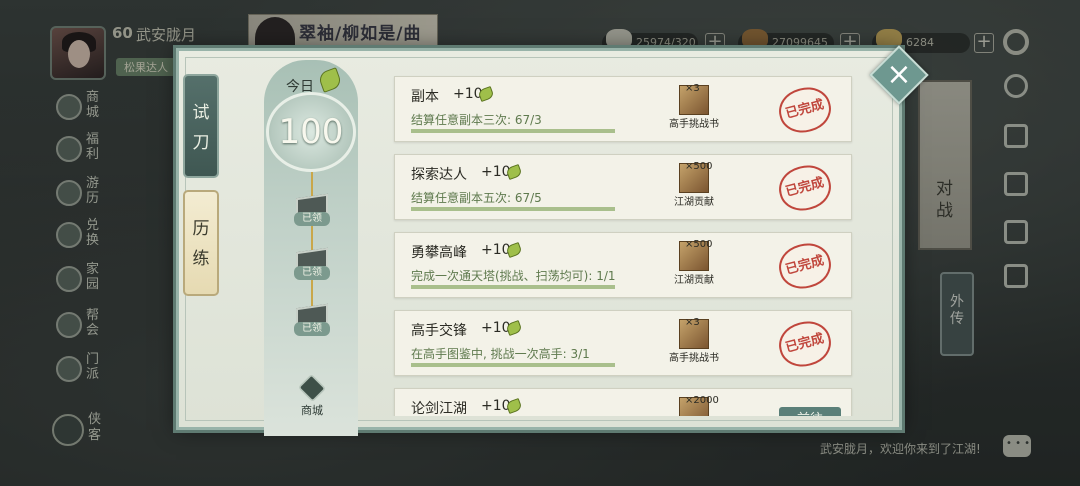  I want to click on task-name: 论剑江湖, so click(439, 408).